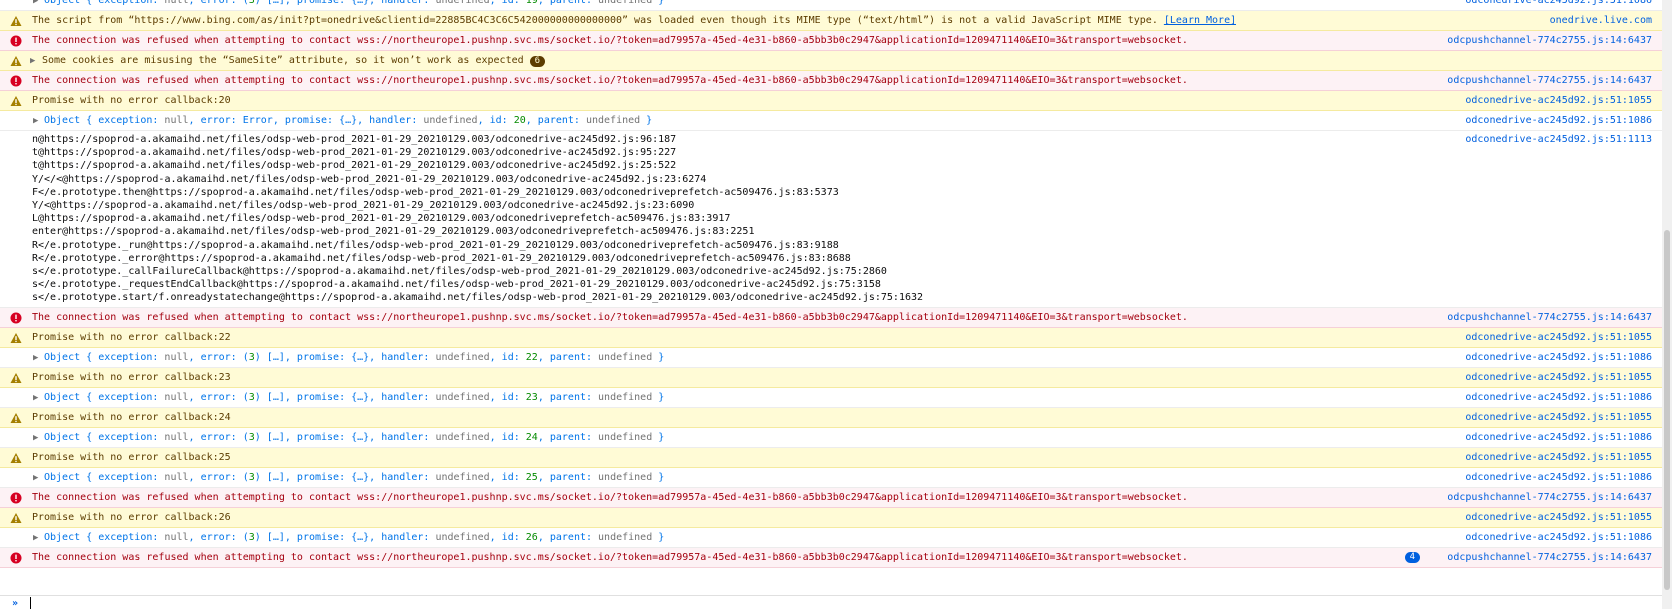 The image size is (1672, 610). What do you see at coordinates (15, 603) in the screenshot?
I see `prompt-chevron-icon: »` at bounding box center [15, 603].